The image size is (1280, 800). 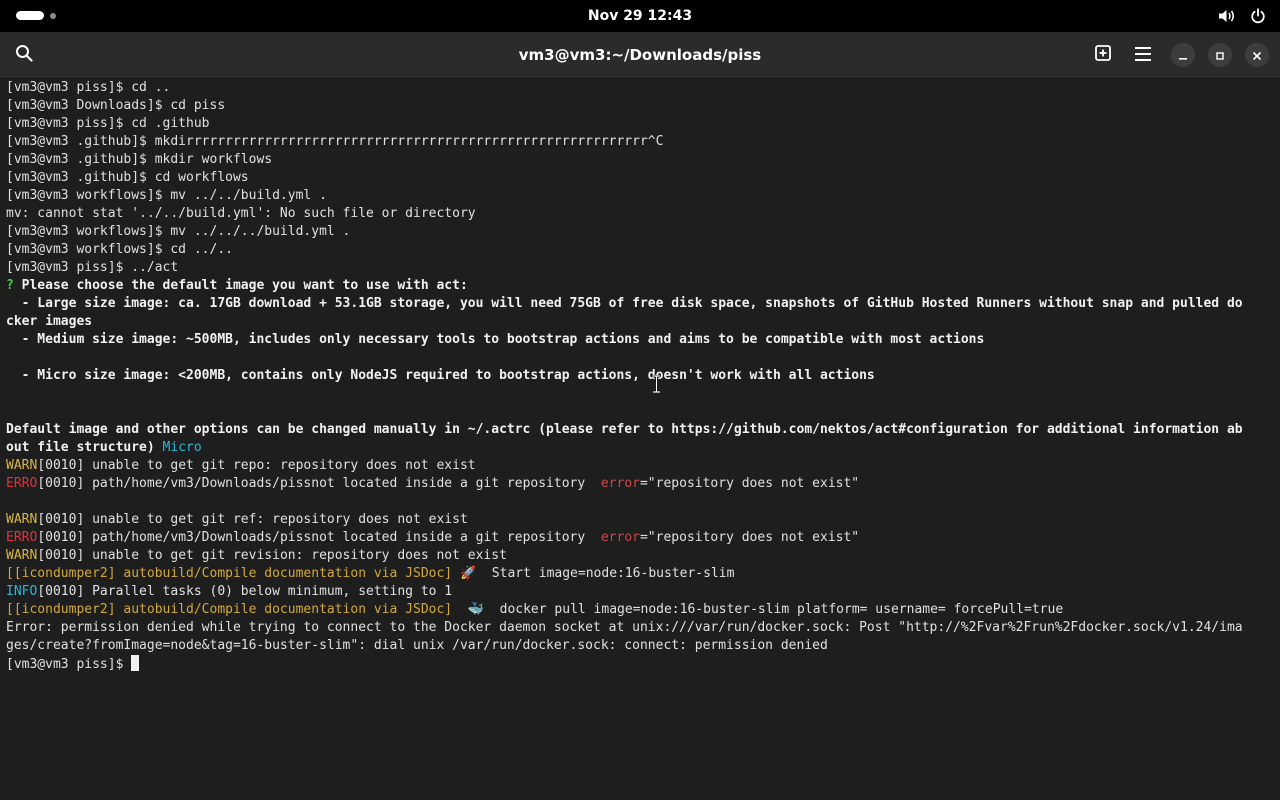 I want to click on terminal-line: [vm3@vm3 workflows]$ cd ../.., so click(x=119, y=249).